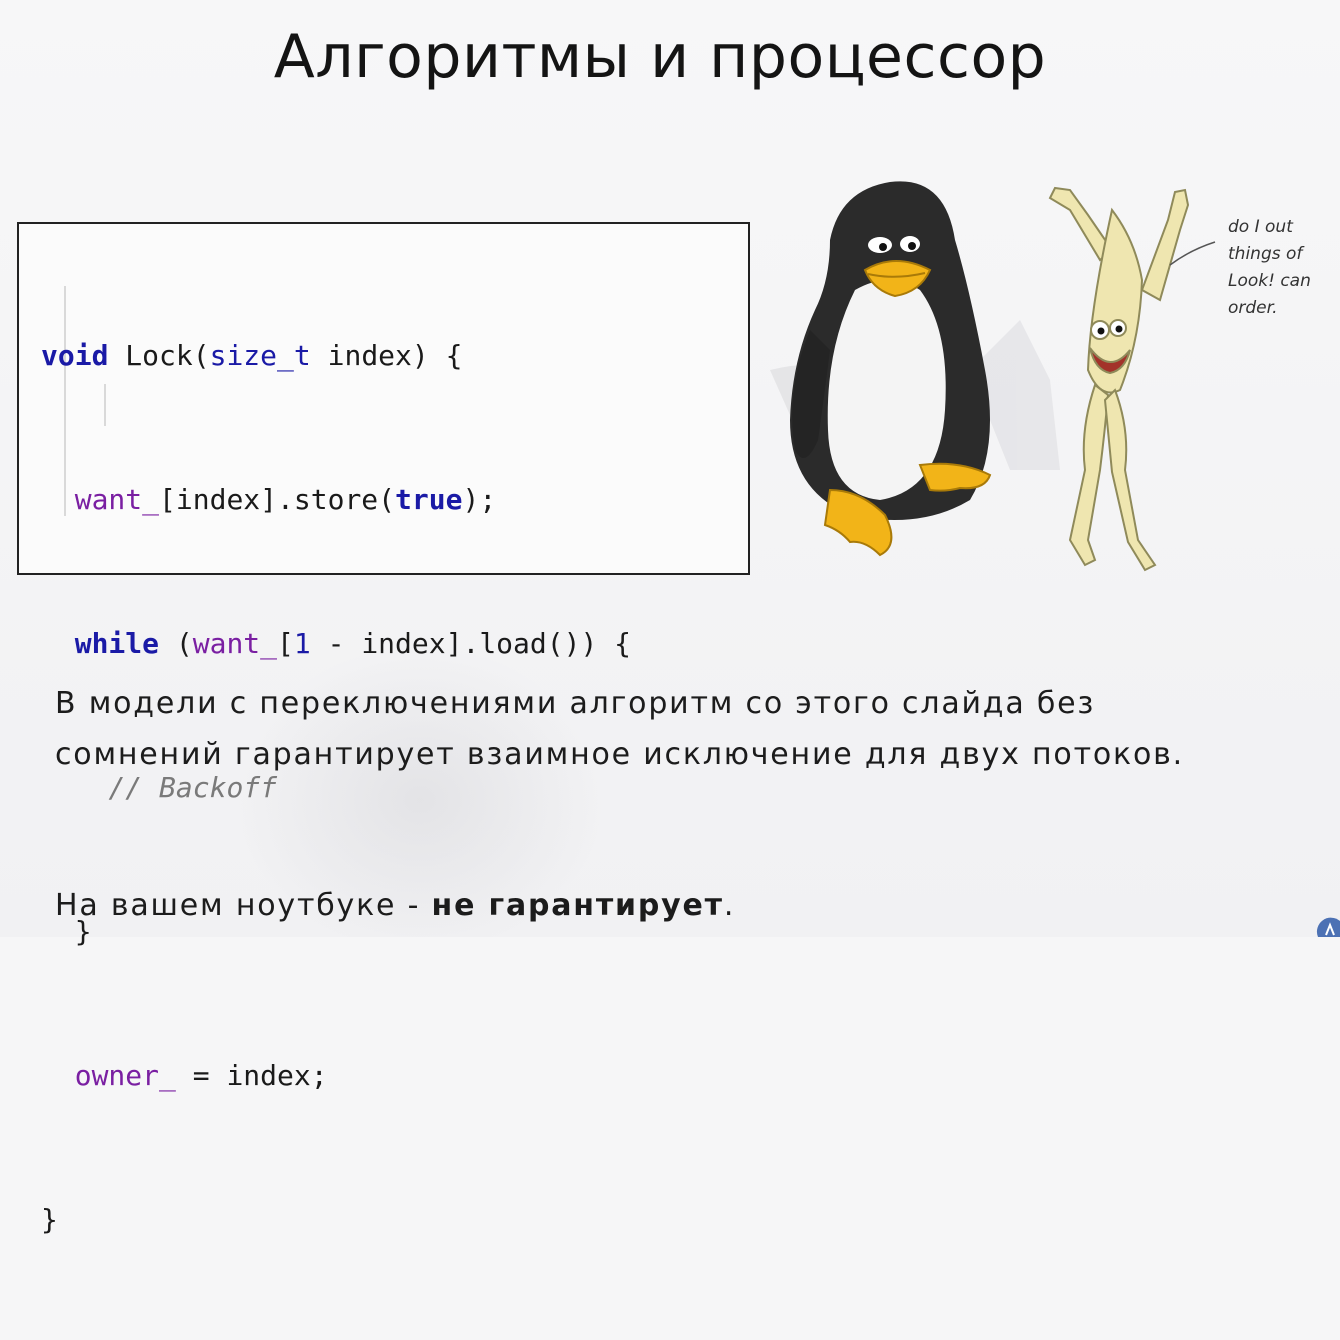 Image resolution: width=1340 pixels, height=1340 pixels. Describe the element at coordinates (1119, 379) in the screenshot. I see `lambda-character-illustration` at that location.